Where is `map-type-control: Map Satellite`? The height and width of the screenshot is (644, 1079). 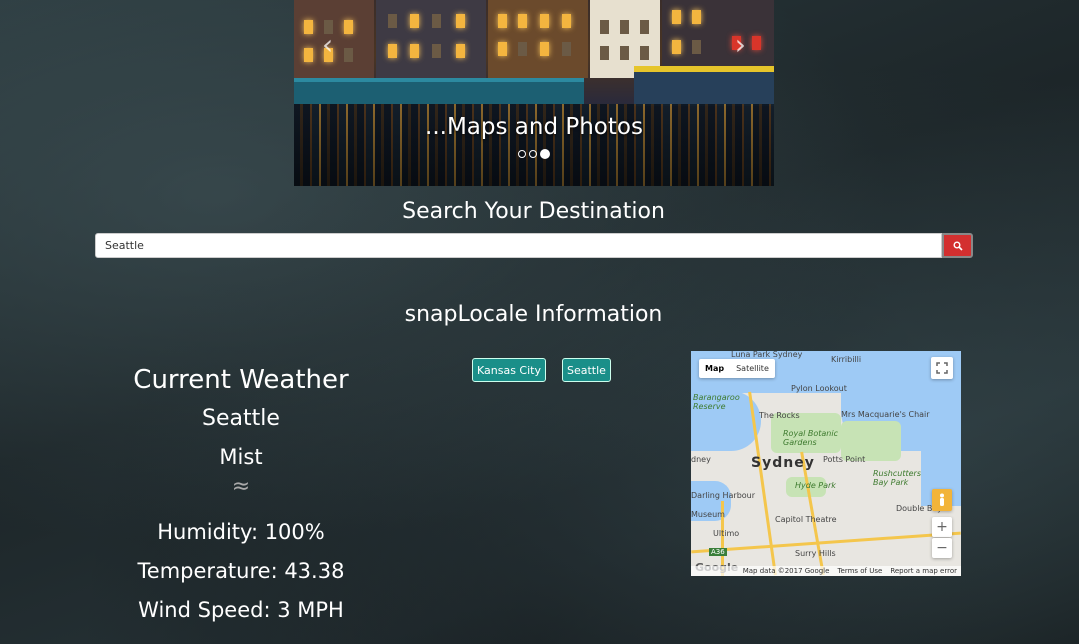 map-type-control: Map Satellite is located at coordinates (737, 368).